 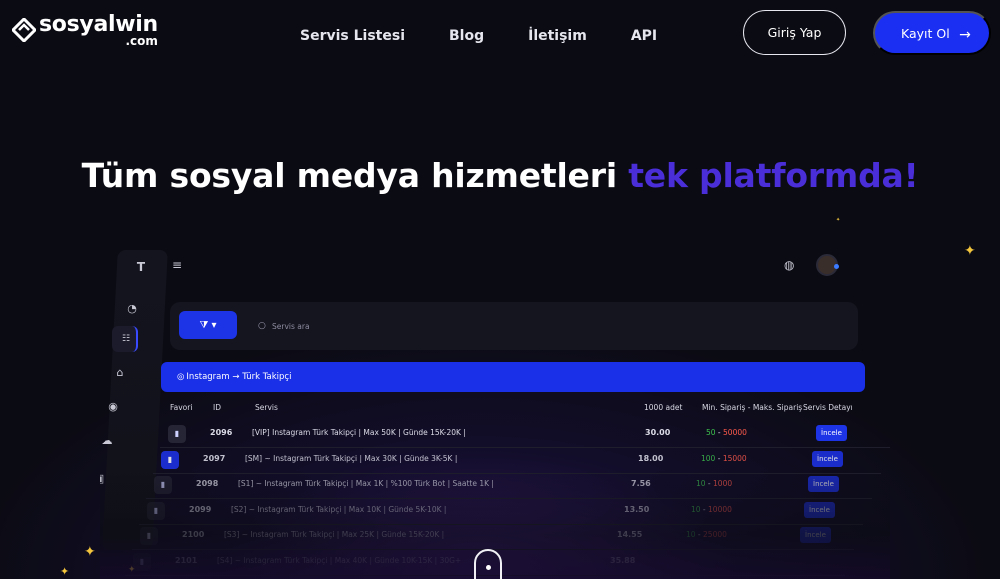 What do you see at coordinates (965, 35) in the screenshot?
I see `arrow-right-icon: →` at bounding box center [965, 35].